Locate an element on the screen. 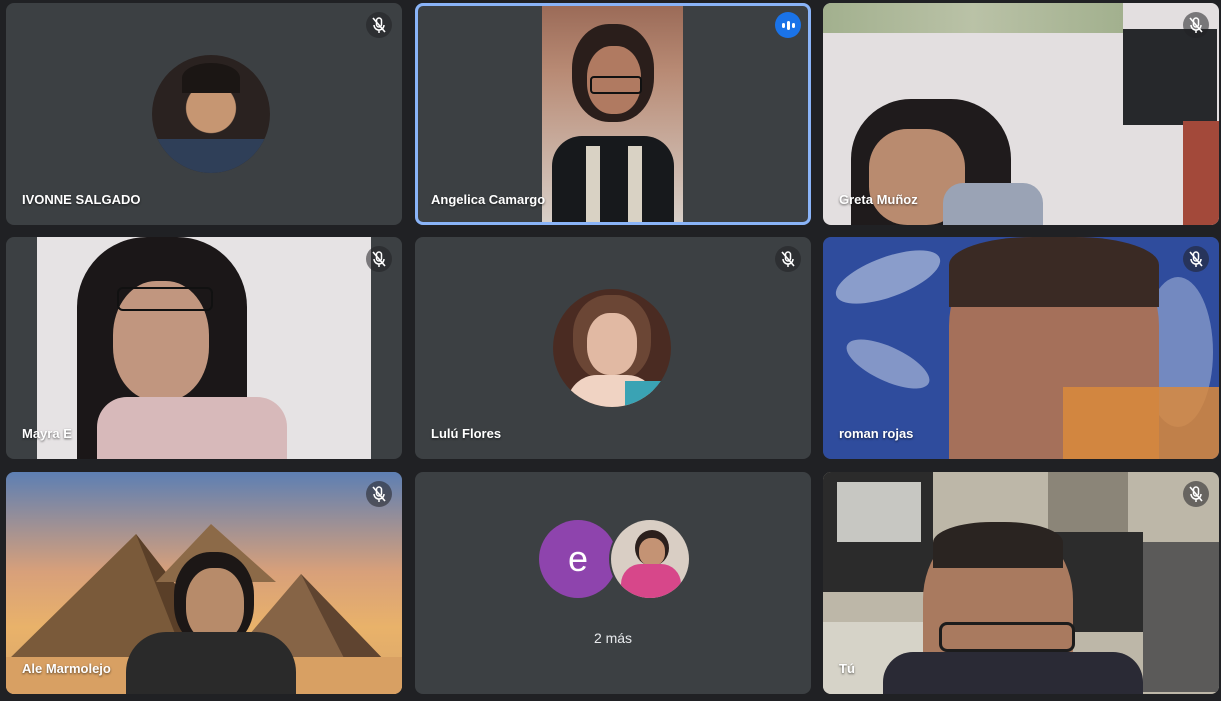 This screenshot has width=1221, height=701. participant-tile-mayra: Mayra E is located at coordinates (204, 348).